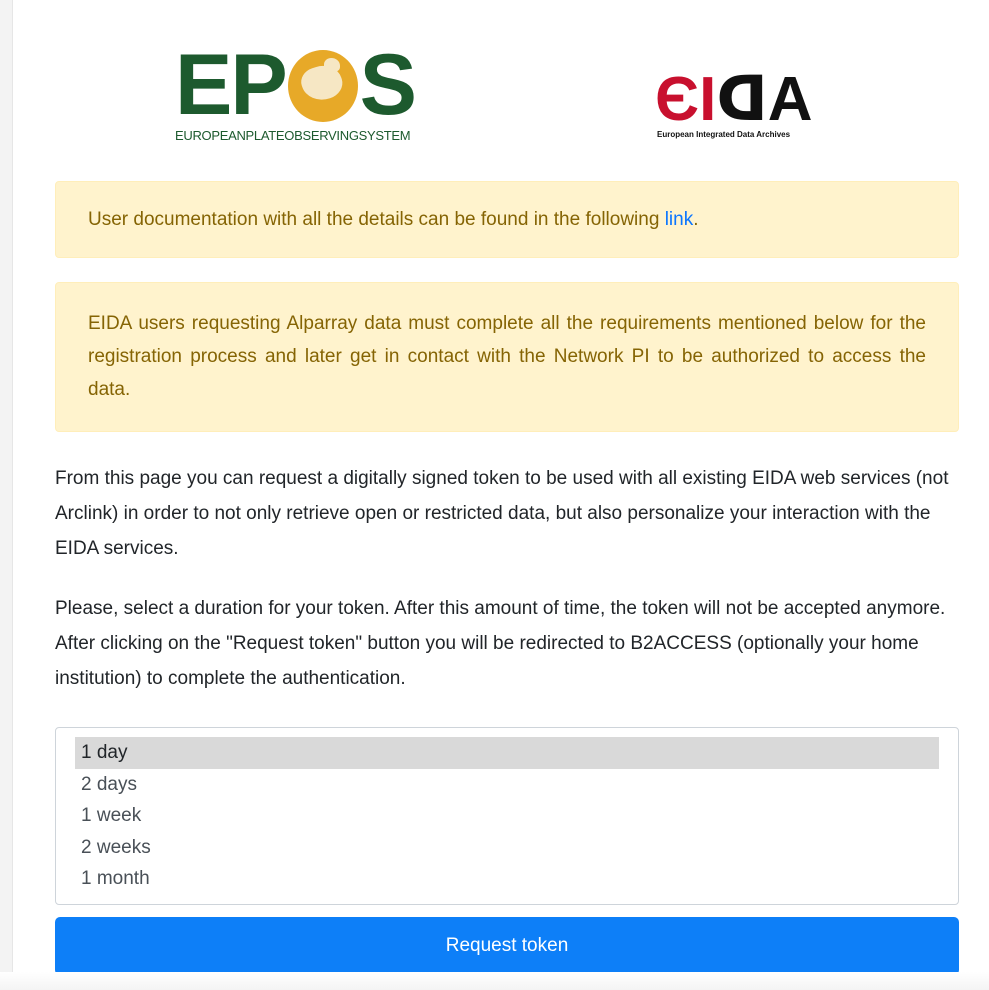  What do you see at coordinates (494, 981) in the screenshot?
I see `bottom-edge` at bounding box center [494, 981].